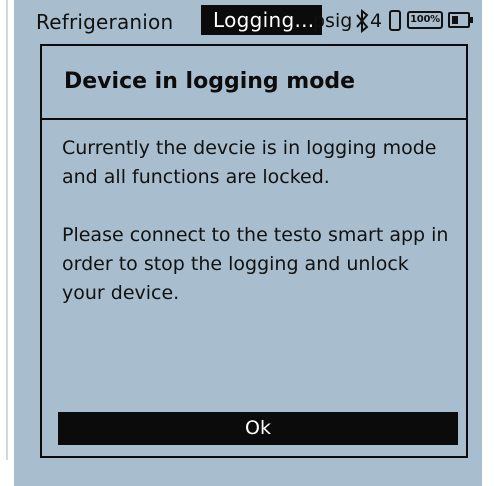 Image resolution: width=494 pixels, height=486 pixels. Describe the element at coordinates (362, 21) in the screenshot. I see `bluetooth-icon` at that location.